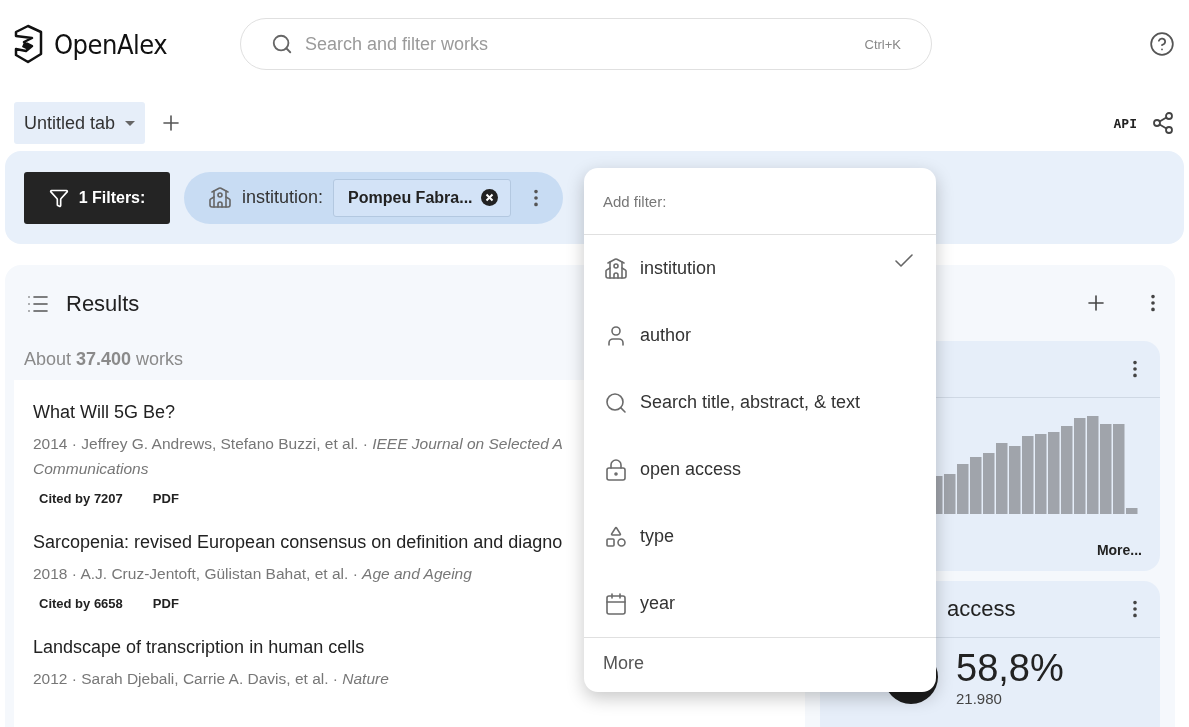 The image size is (1189, 727). I want to click on clear-icon, so click(489, 197).